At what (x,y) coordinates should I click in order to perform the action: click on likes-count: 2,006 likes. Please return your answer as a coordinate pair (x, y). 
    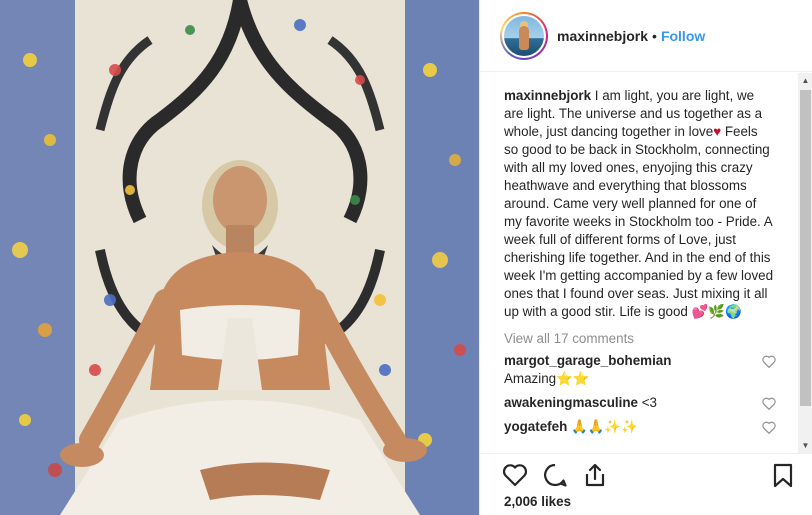
    Looking at the image, I should click on (537, 501).